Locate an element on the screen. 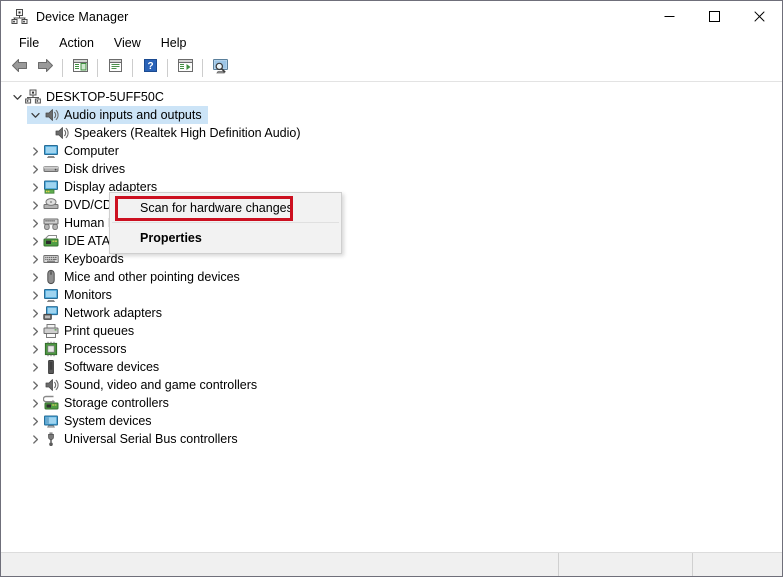  tree-row-sound-video-and-game-controllers: Sound, video and game controllers is located at coordinates (391, 385).